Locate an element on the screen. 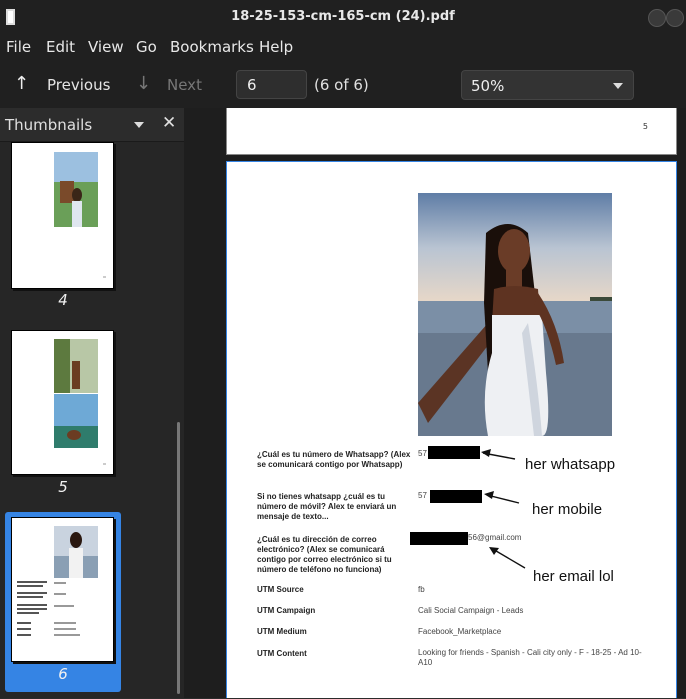 The image size is (686, 699). window-title: 18-25-153-cm-165-cm (24).pdf is located at coordinates (343, 16).